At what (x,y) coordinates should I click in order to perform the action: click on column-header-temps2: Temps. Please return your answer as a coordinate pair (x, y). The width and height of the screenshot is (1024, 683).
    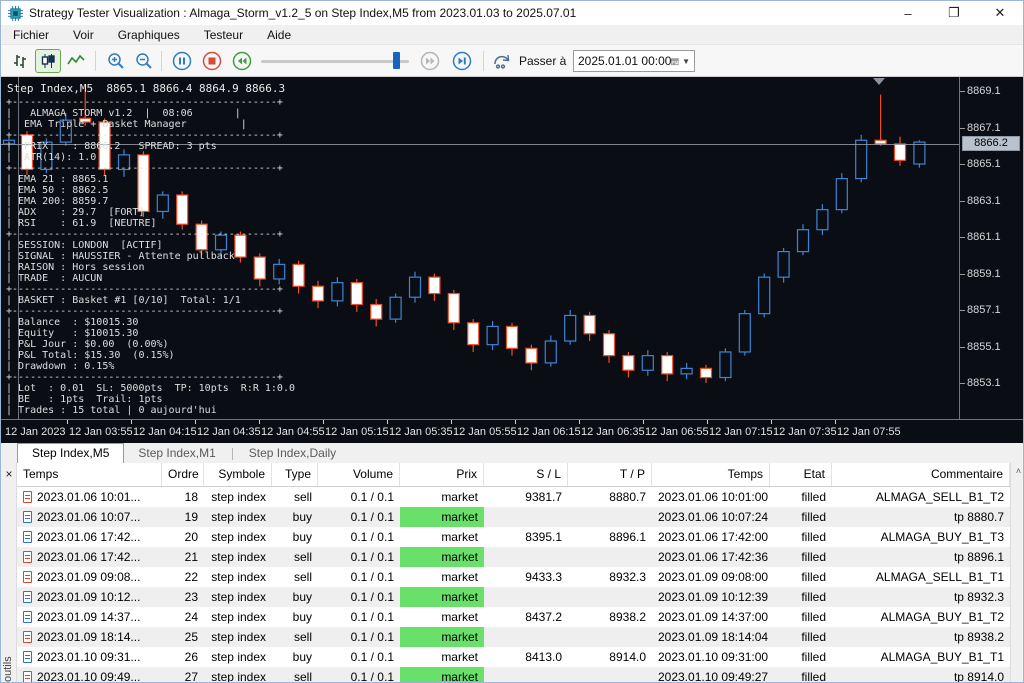
    Looking at the image, I should click on (711, 474).